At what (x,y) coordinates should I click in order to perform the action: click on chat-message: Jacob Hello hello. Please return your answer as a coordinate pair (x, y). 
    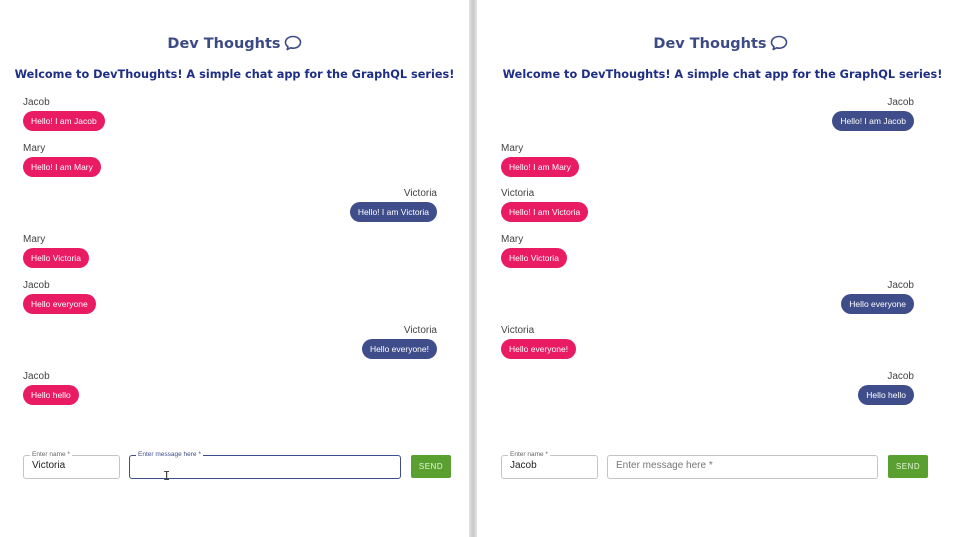
    Looking at the image, I should click on (51, 388).